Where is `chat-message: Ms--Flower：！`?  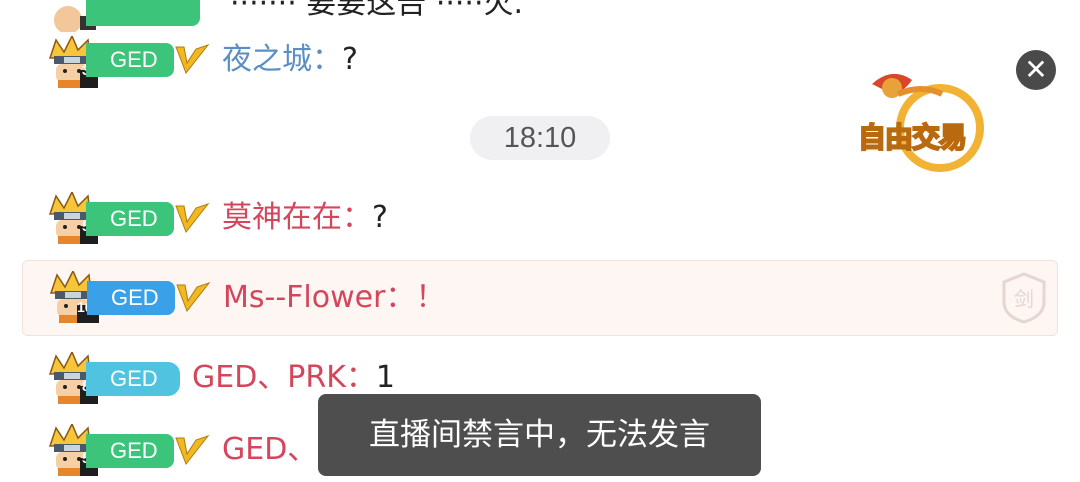 chat-message: Ms--Flower：！ is located at coordinates (334, 298).